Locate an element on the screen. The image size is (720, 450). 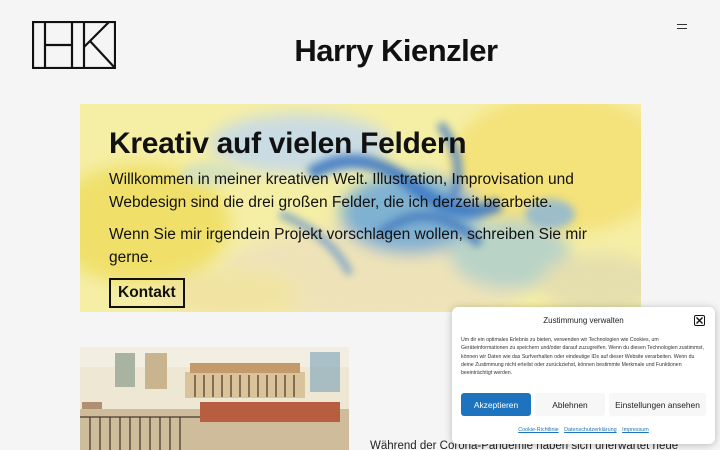
settings-button: Einstellungen ansehen is located at coordinates (657, 404).